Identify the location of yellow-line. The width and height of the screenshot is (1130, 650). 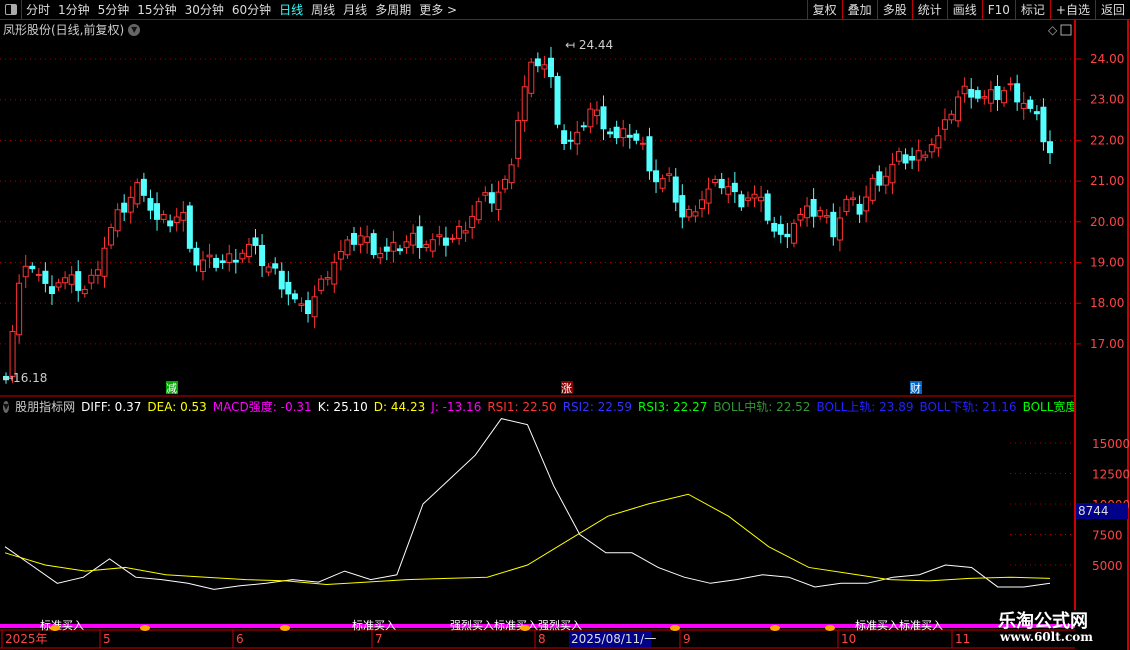
(527, 539).